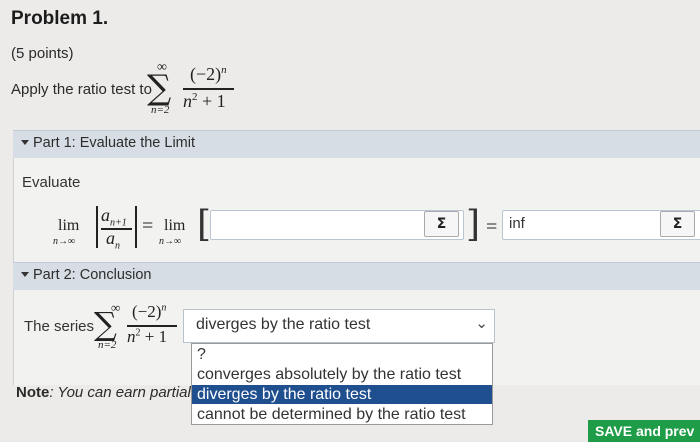 The image size is (700, 442). Describe the element at coordinates (114, 217) in the screenshot. I see `ratio-numerator: an+1` at that location.